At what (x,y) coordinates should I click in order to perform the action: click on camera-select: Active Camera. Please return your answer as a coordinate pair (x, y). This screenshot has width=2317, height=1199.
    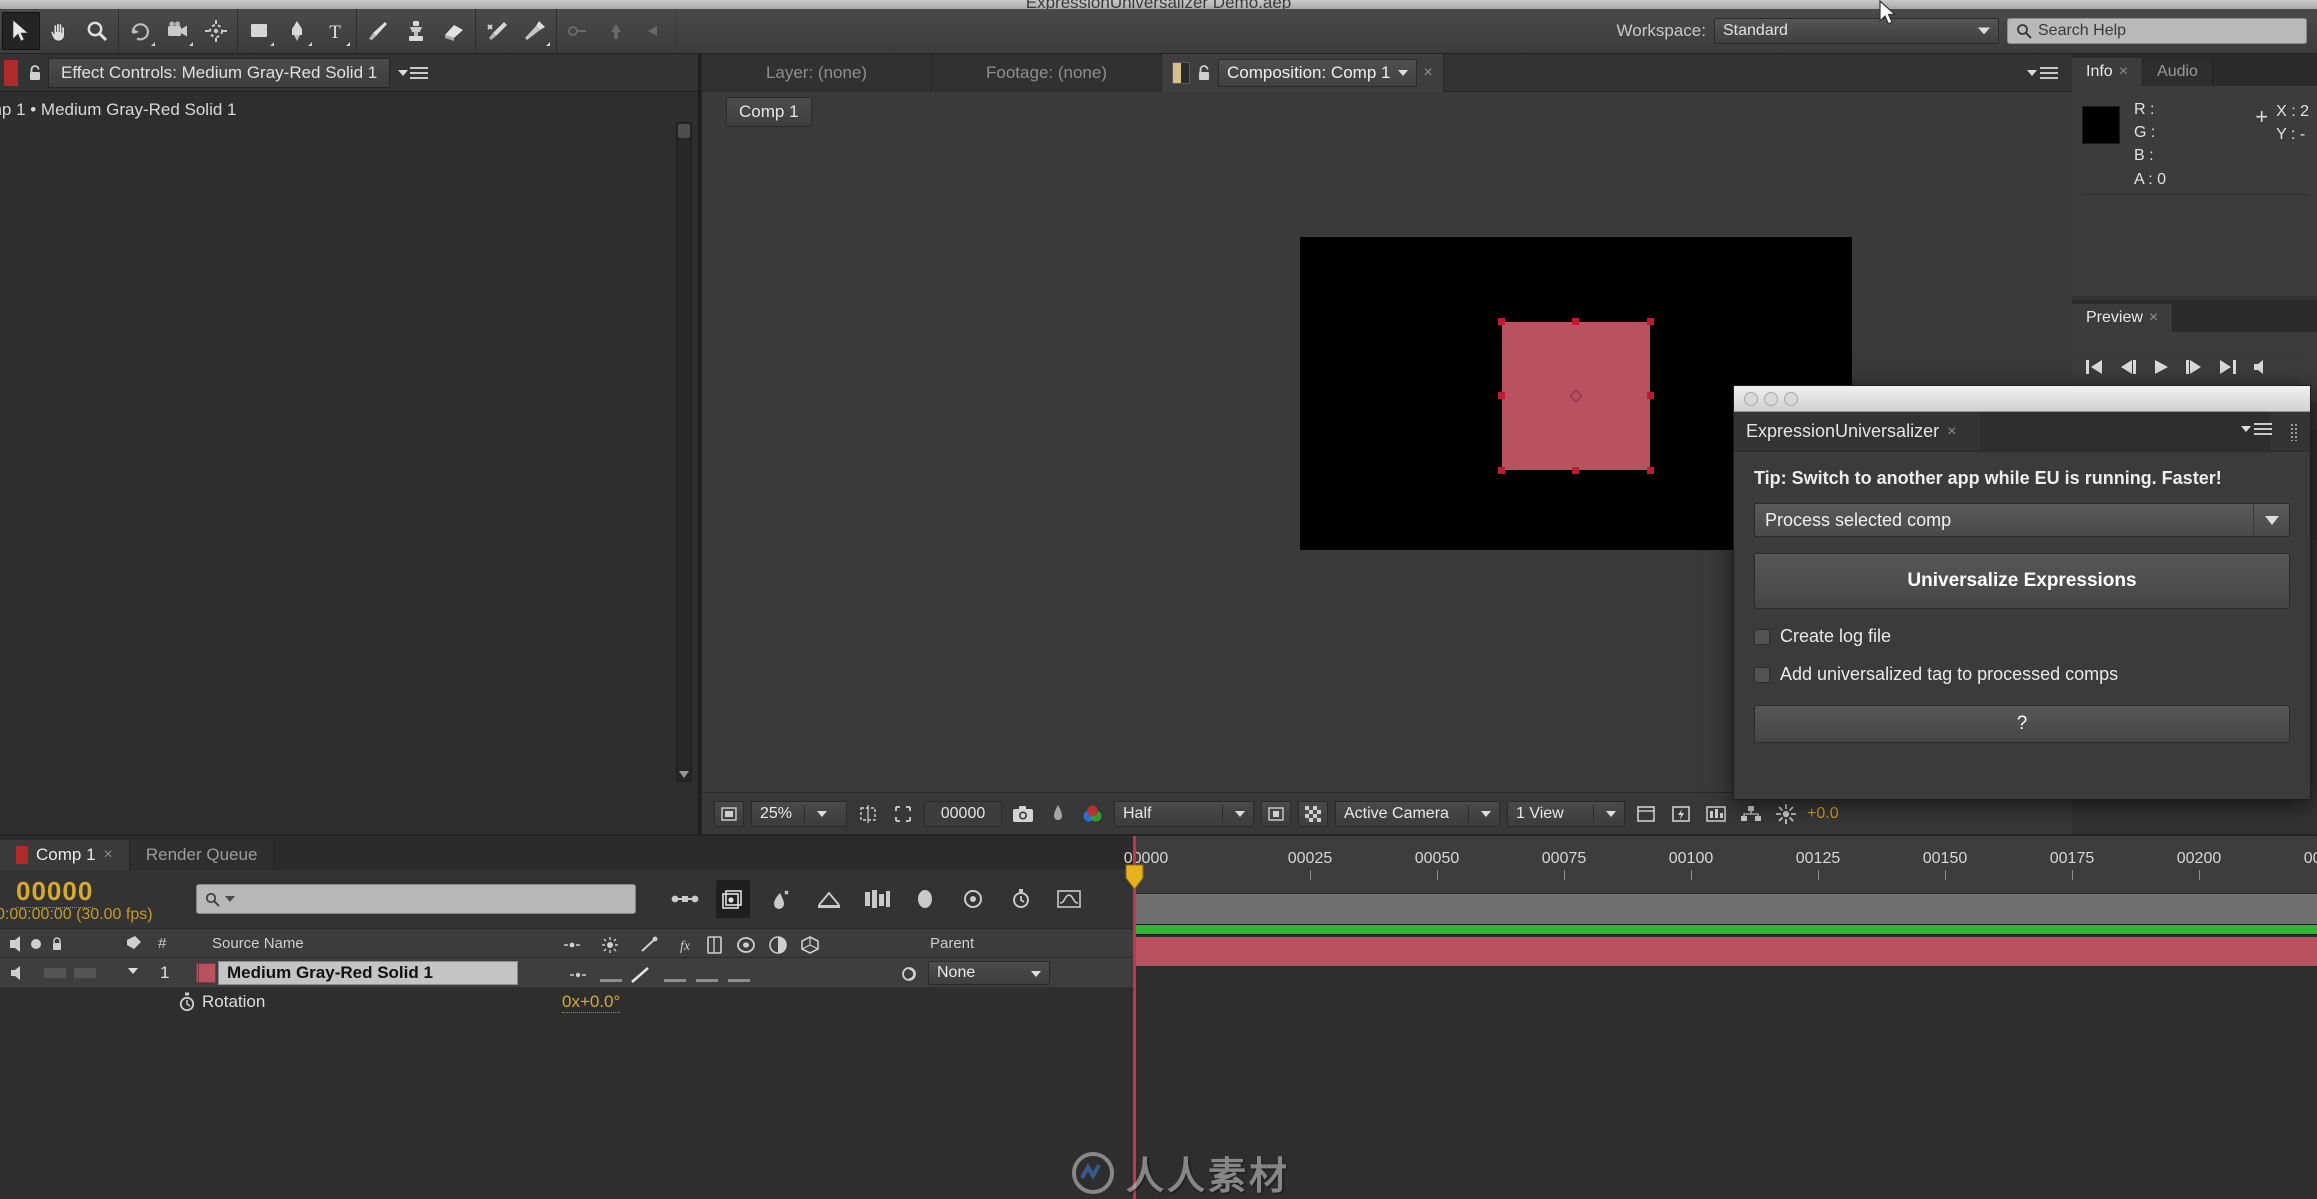
    Looking at the image, I should click on (1417, 813).